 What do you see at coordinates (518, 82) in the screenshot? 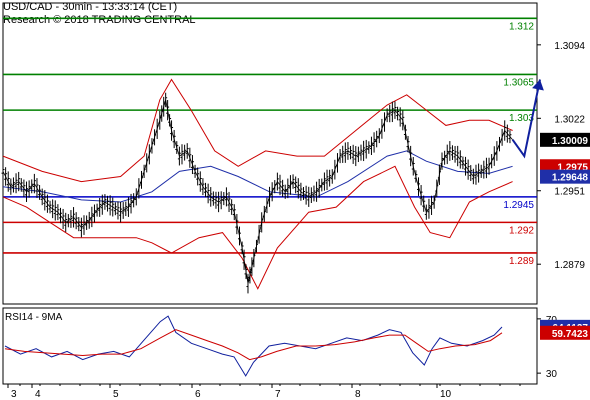
I see `level-label: 1.3065` at bounding box center [518, 82].